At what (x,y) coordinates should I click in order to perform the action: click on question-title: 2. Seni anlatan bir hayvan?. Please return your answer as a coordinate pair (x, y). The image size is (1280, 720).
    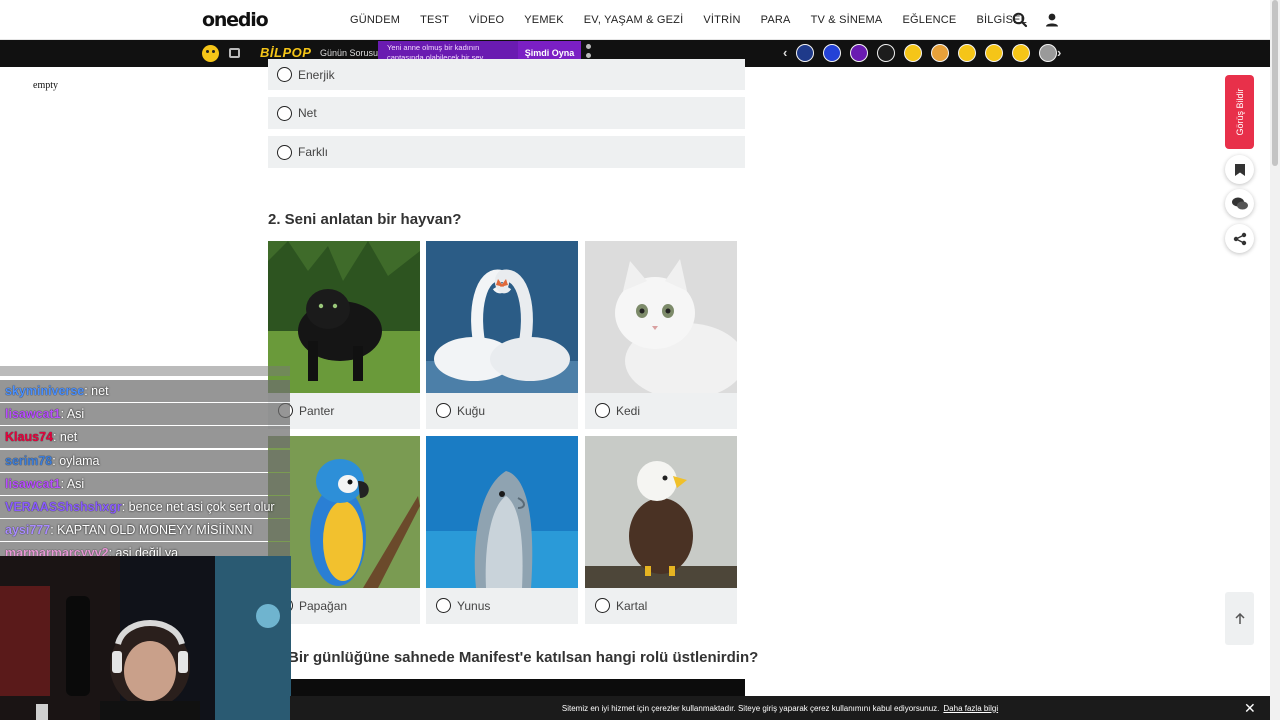
    Looking at the image, I should click on (365, 219).